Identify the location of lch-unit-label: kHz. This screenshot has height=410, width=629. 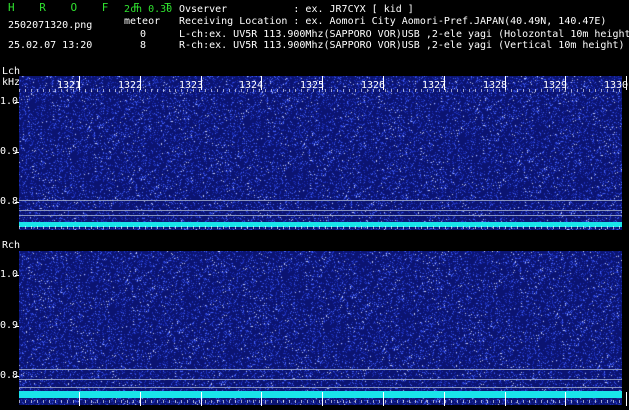
(11, 82).